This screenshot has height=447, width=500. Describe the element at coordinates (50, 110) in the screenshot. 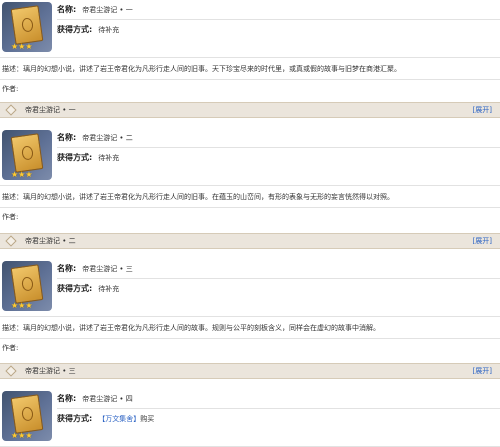

I see `section-title: 帝君尘游记 • 一` at that location.